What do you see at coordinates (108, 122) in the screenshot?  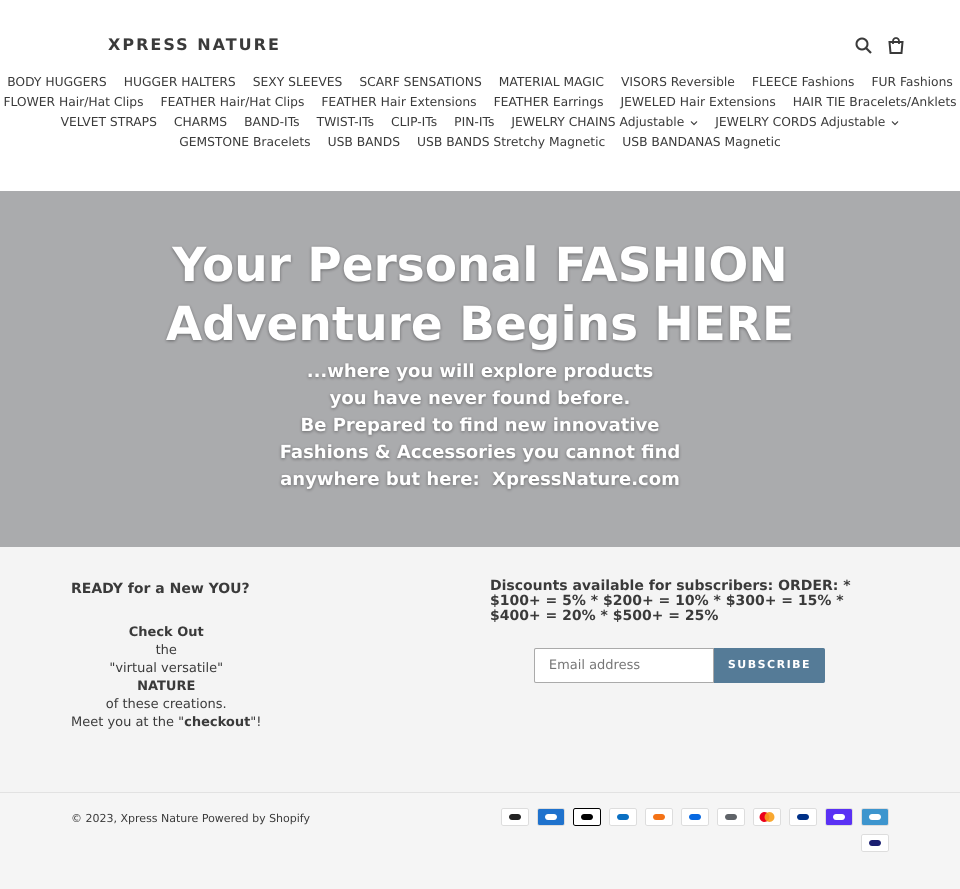 I see `nav-link: VELVET STRAPS` at bounding box center [108, 122].